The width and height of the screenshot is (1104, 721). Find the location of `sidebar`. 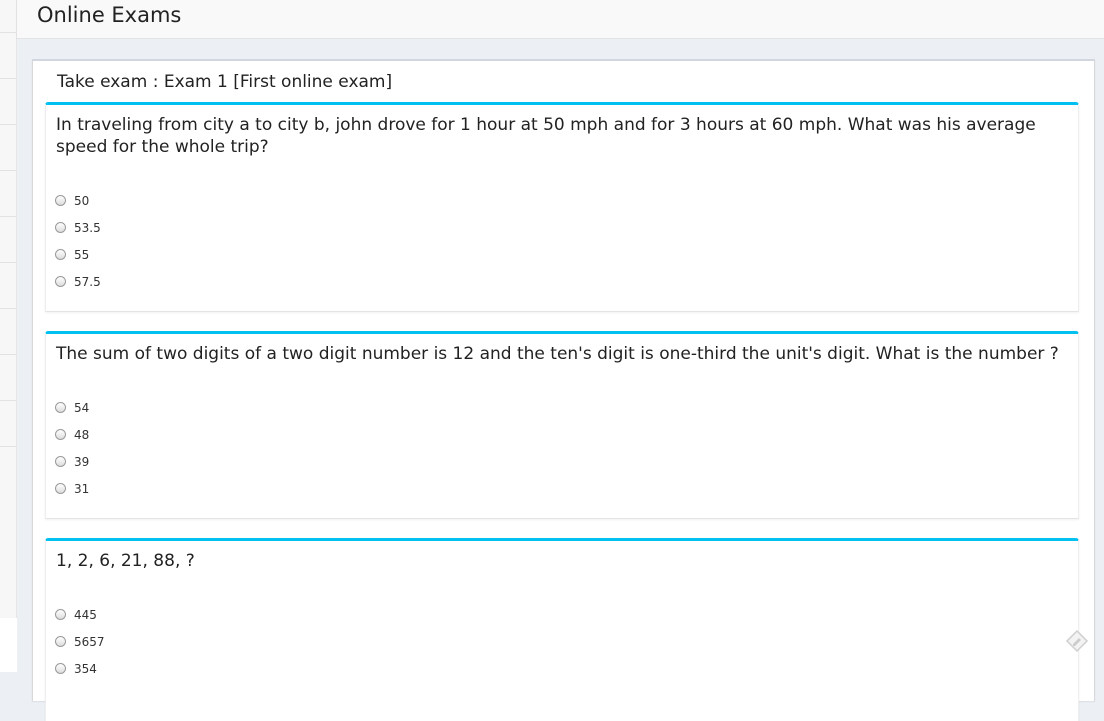

sidebar is located at coordinates (8, 309).